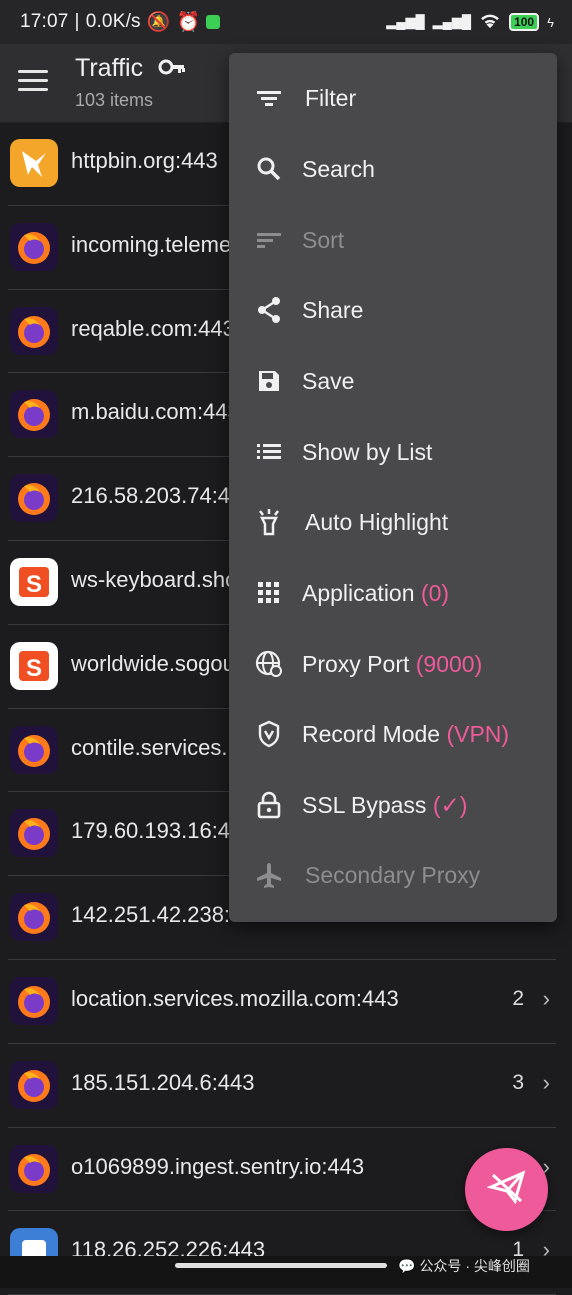 The width and height of the screenshot is (572, 1295). What do you see at coordinates (377, 521) in the screenshot?
I see `auto-highlight-label: Auto Highlight` at bounding box center [377, 521].